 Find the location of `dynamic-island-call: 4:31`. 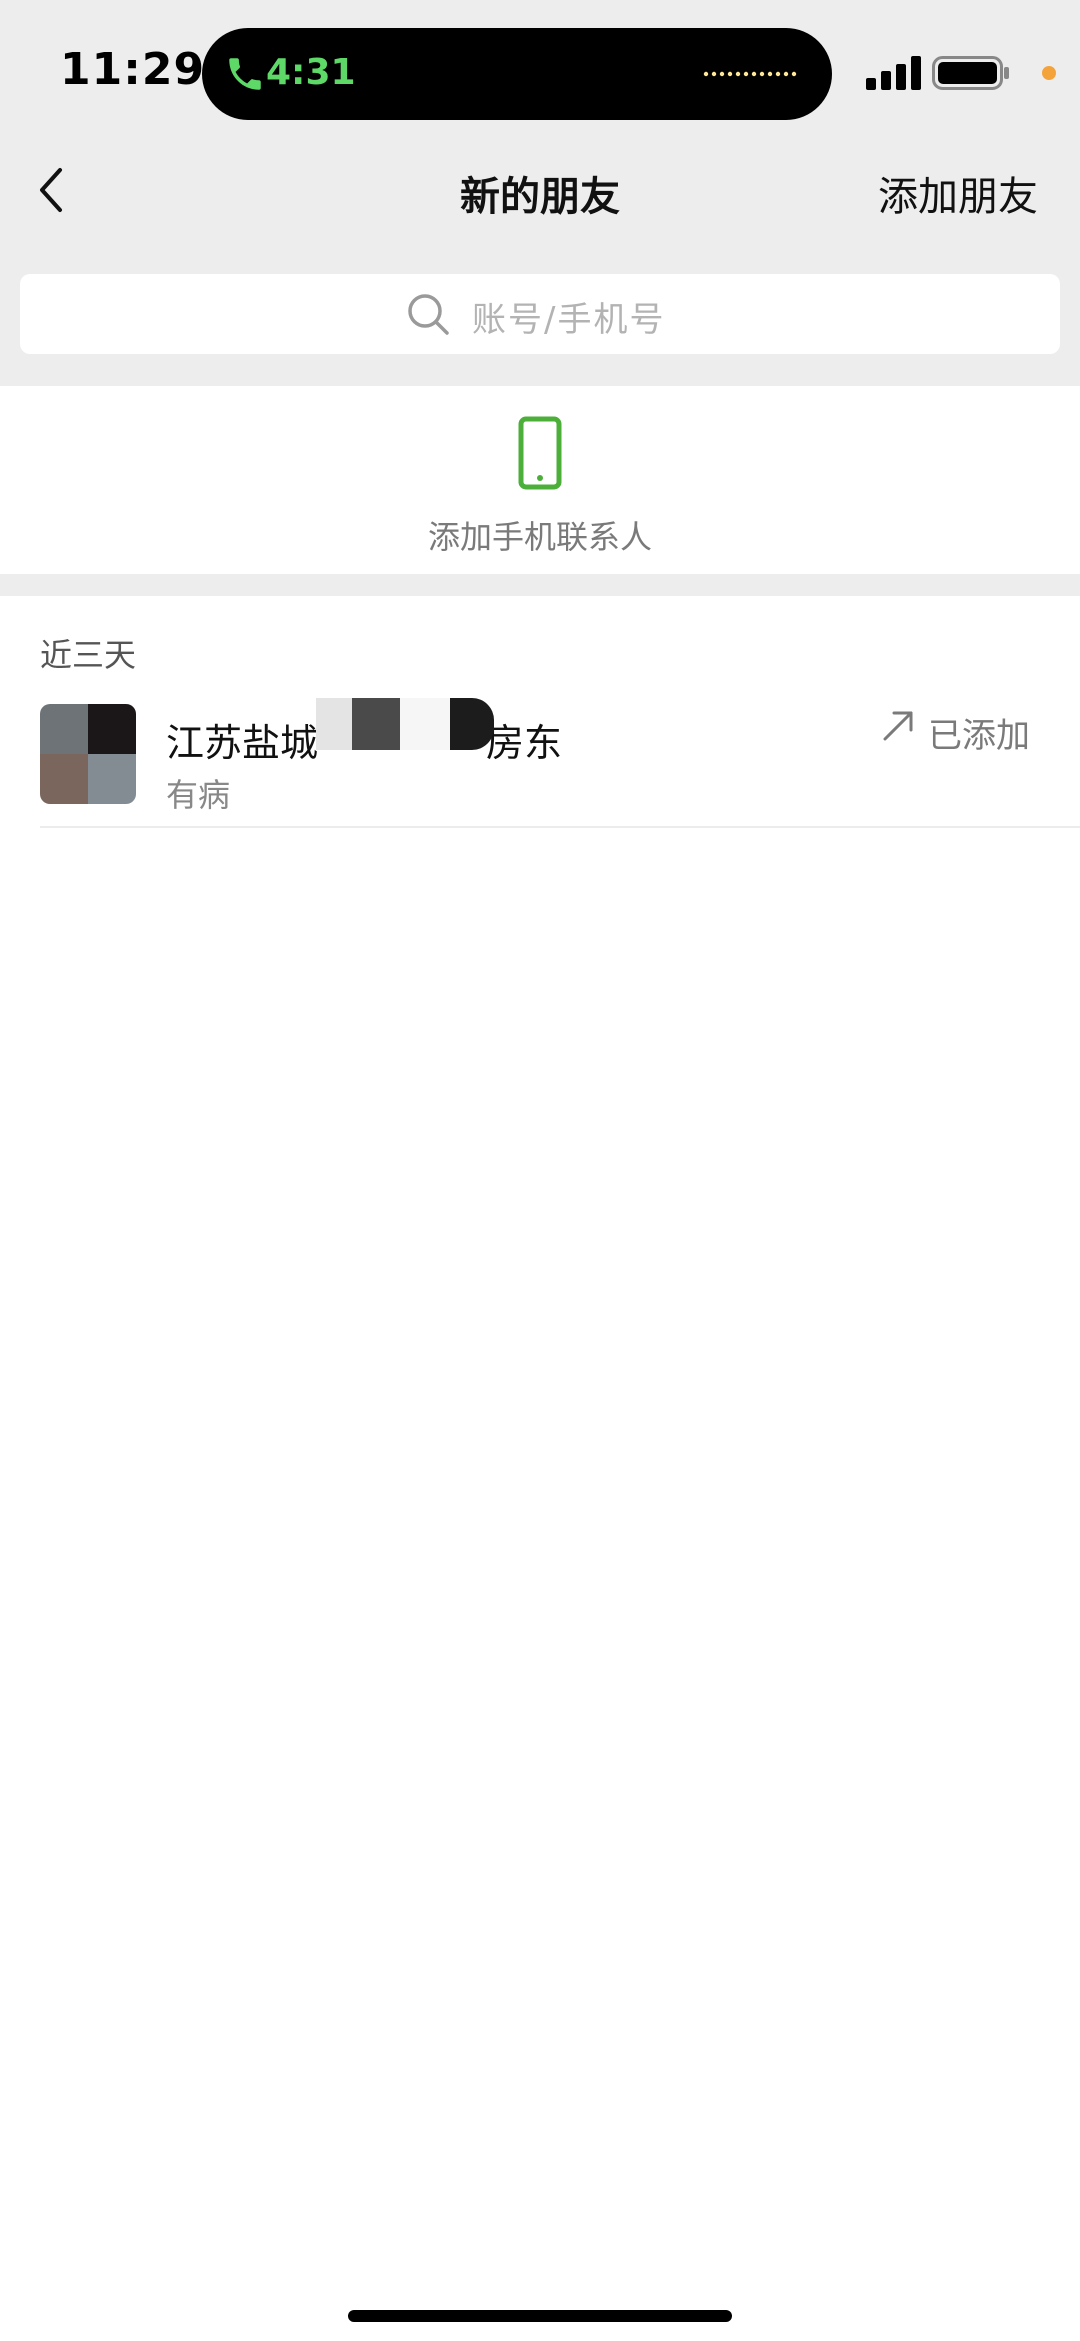

dynamic-island-call: 4:31 is located at coordinates (517, 74).